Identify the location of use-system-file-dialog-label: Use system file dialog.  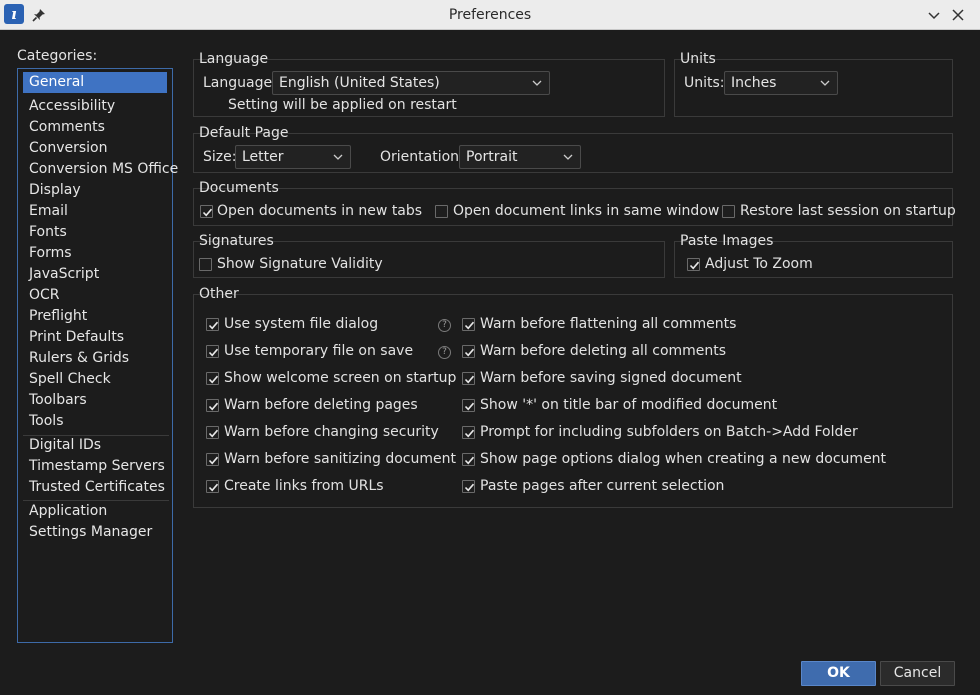
(301, 324).